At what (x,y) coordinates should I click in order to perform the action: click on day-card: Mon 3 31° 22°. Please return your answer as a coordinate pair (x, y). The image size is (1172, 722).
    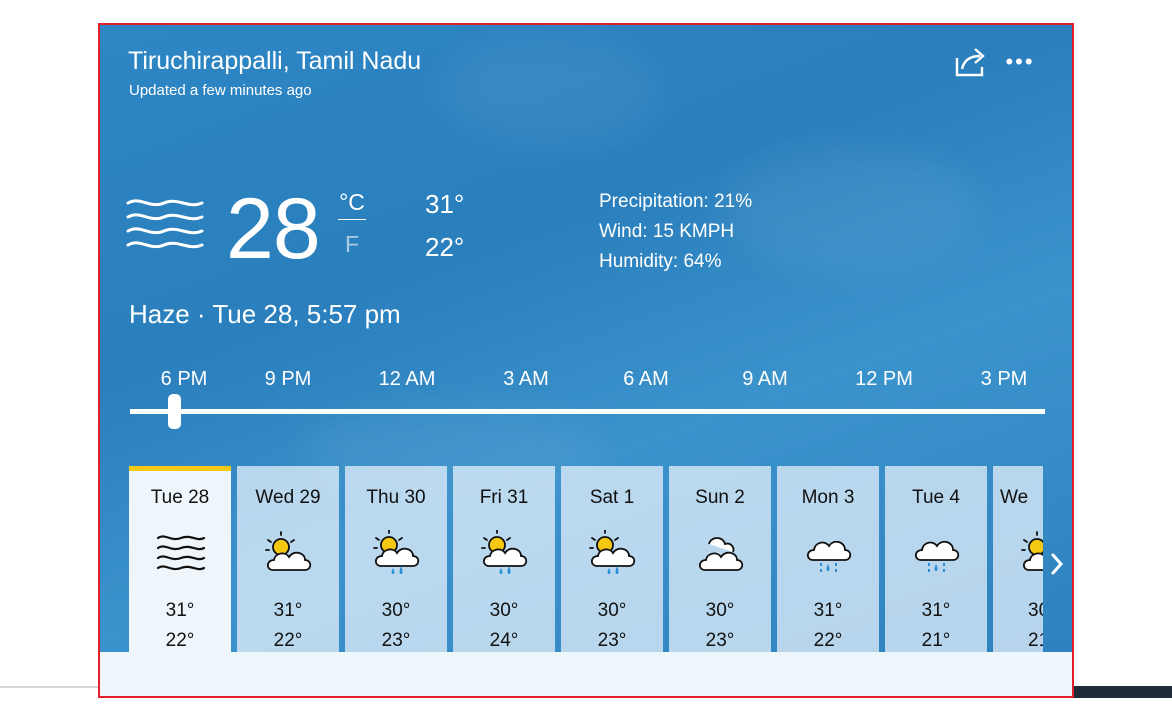
    Looking at the image, I should click on (828, 563).